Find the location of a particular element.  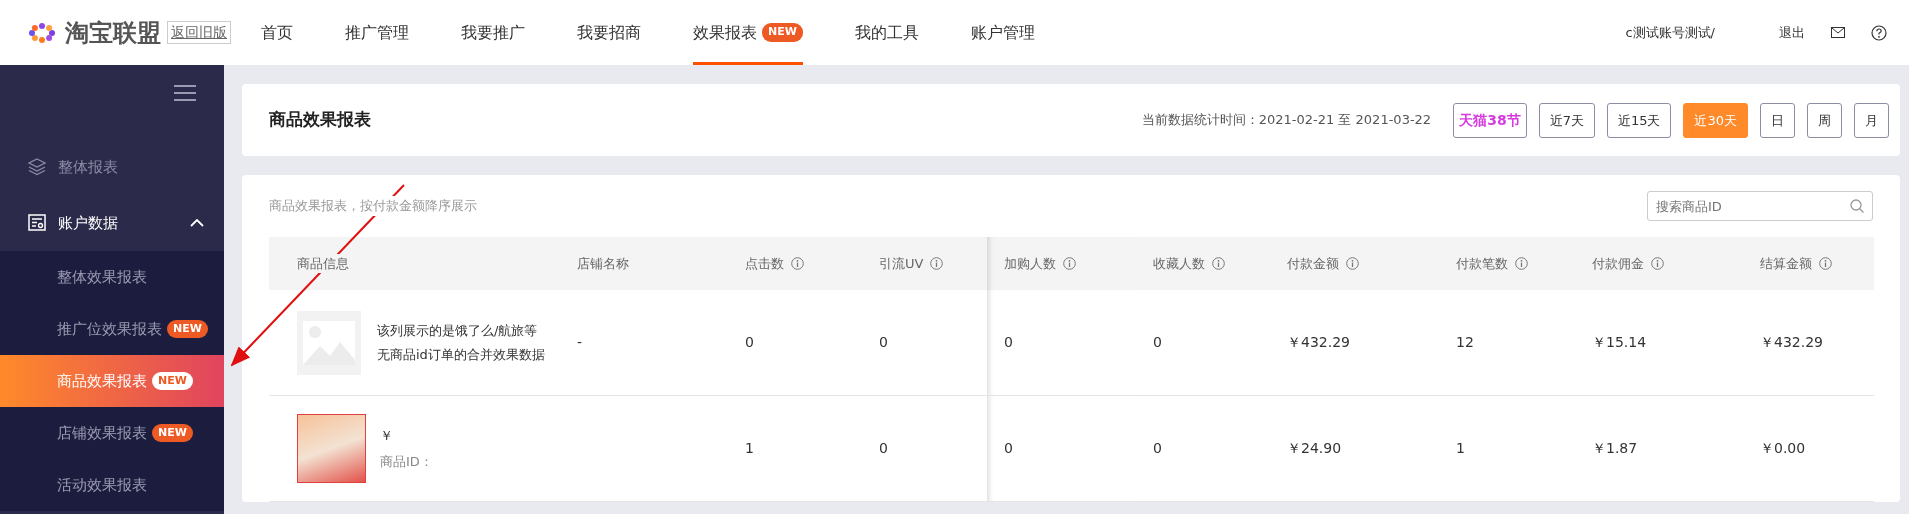

old-version-link: 返回旧版 is located at coordinates (199, 32).